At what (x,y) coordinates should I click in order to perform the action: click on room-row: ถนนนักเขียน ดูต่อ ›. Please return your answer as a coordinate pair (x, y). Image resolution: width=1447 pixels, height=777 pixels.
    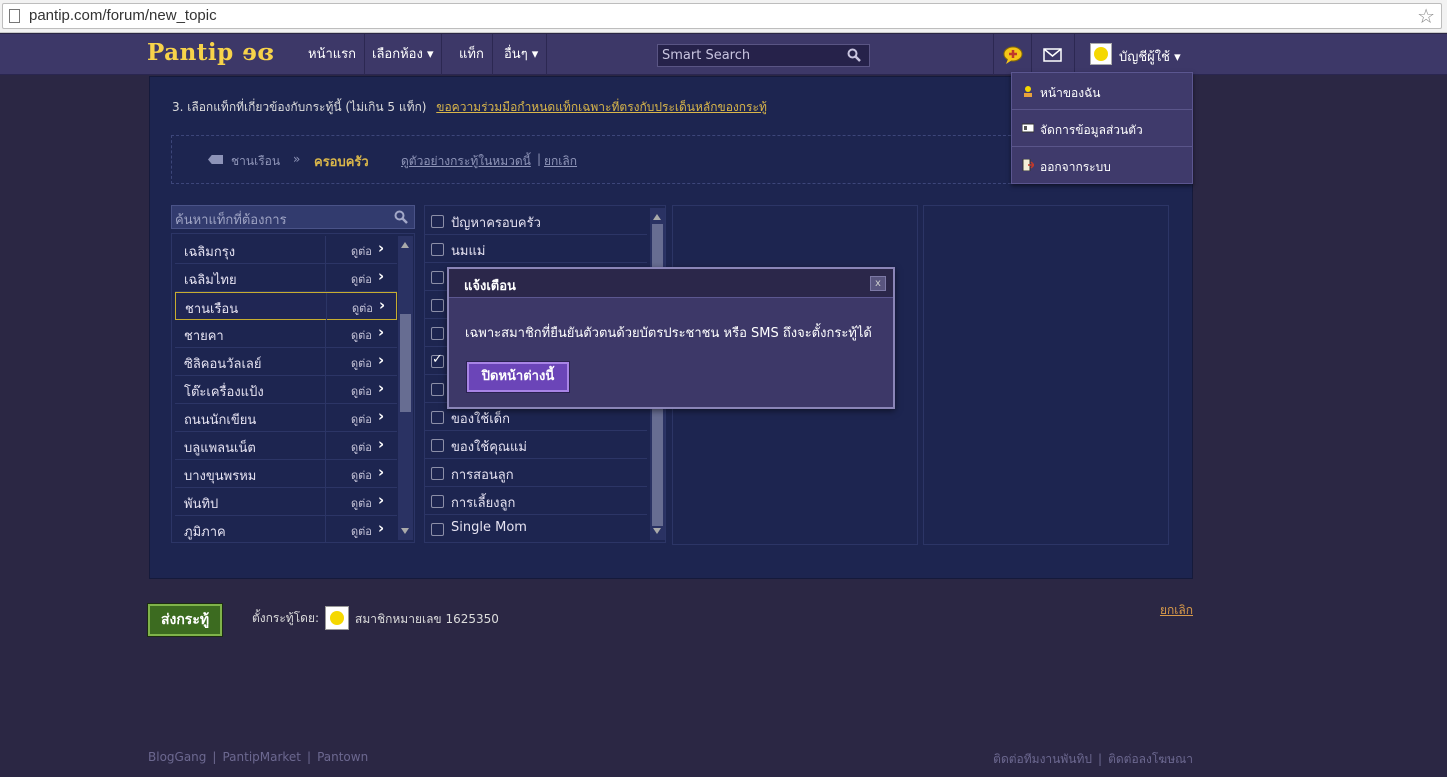
    Looking at the image, I should click on (286, 418).